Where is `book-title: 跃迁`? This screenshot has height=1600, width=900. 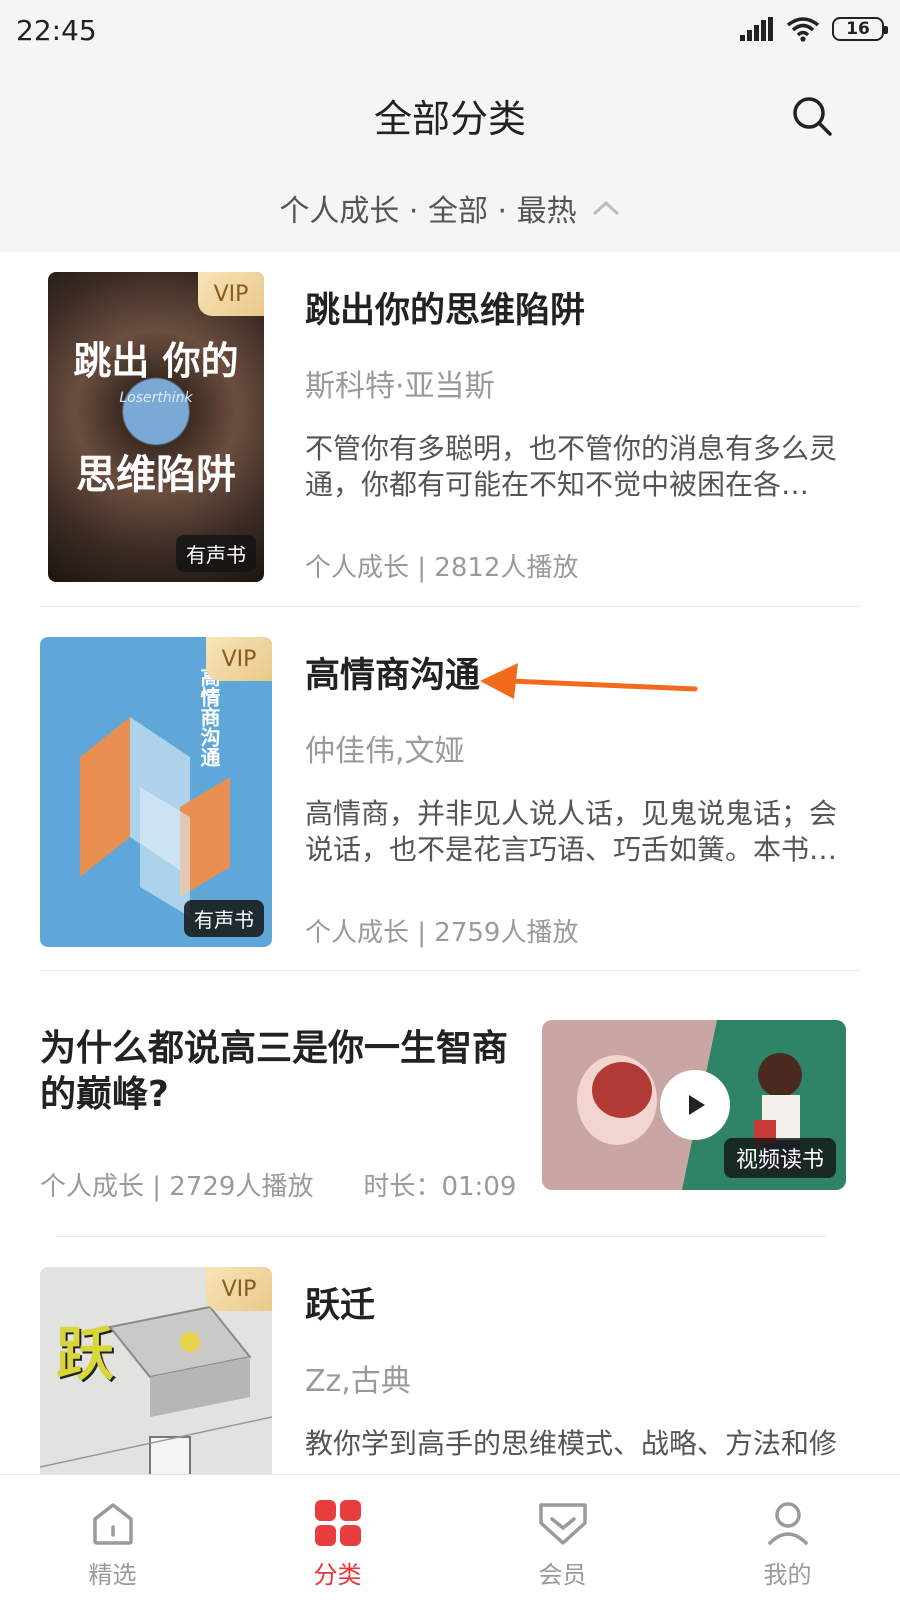
book-title: 跃迁 is located at coordinates (340, 1306).